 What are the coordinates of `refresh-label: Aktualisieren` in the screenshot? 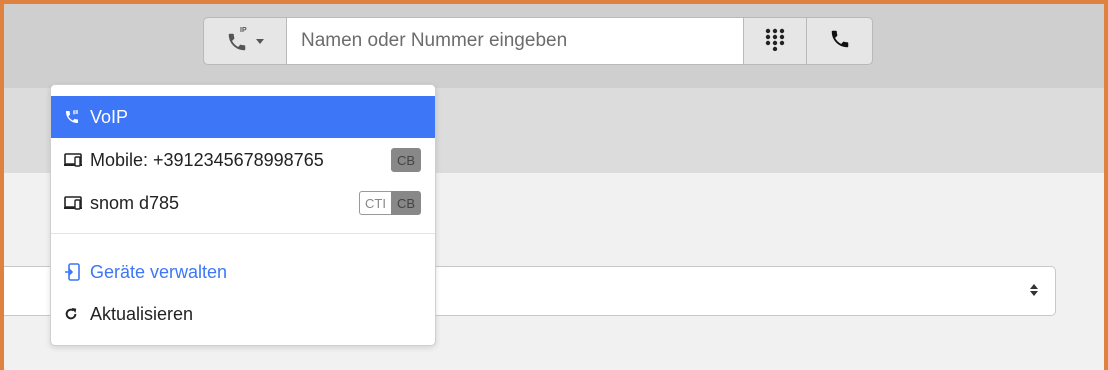 It's located at (142, 313).